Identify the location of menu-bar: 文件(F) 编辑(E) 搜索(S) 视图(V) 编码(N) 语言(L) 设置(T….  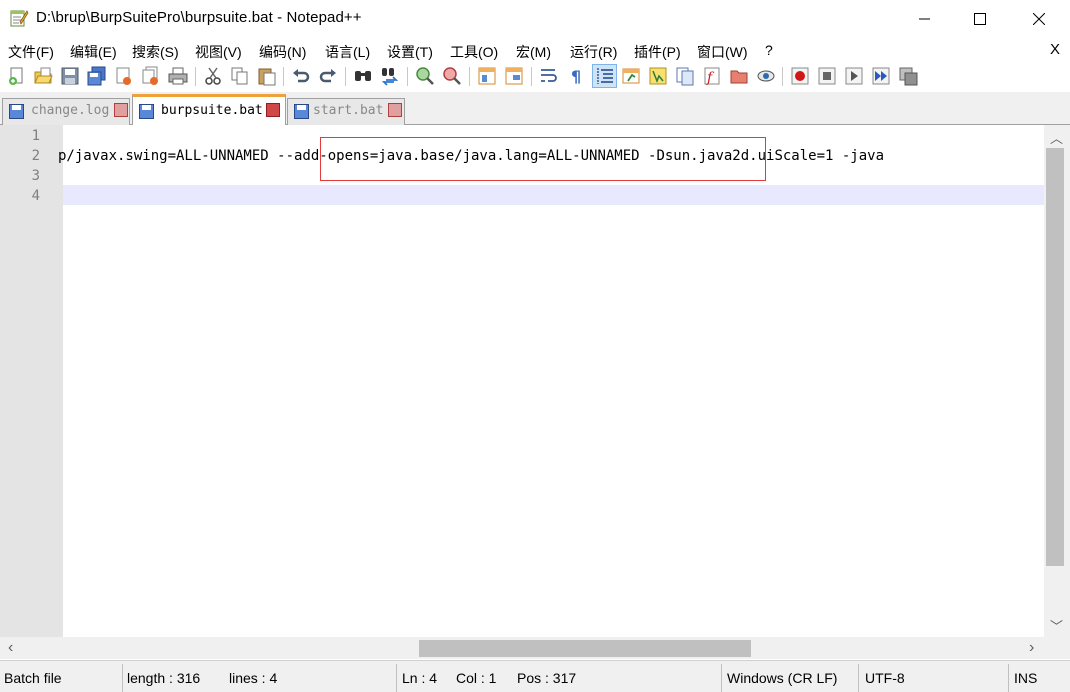
(535, 50).